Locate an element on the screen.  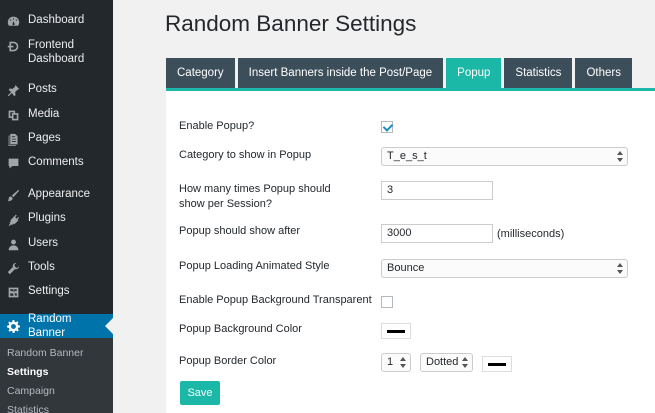
paintbrush-icon is located at coordinates (13, 195).